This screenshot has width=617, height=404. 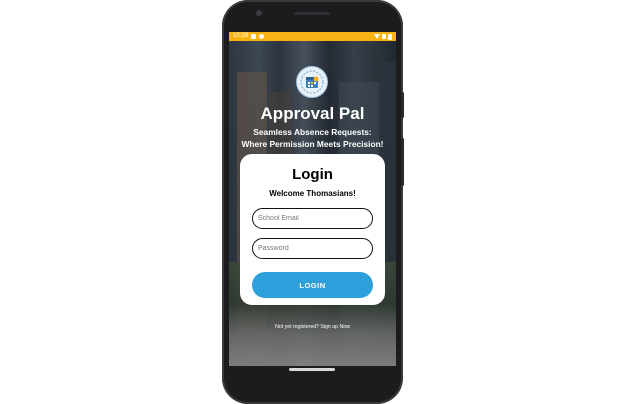 I want to click on login-title: Login, so click(x=312, y=174).